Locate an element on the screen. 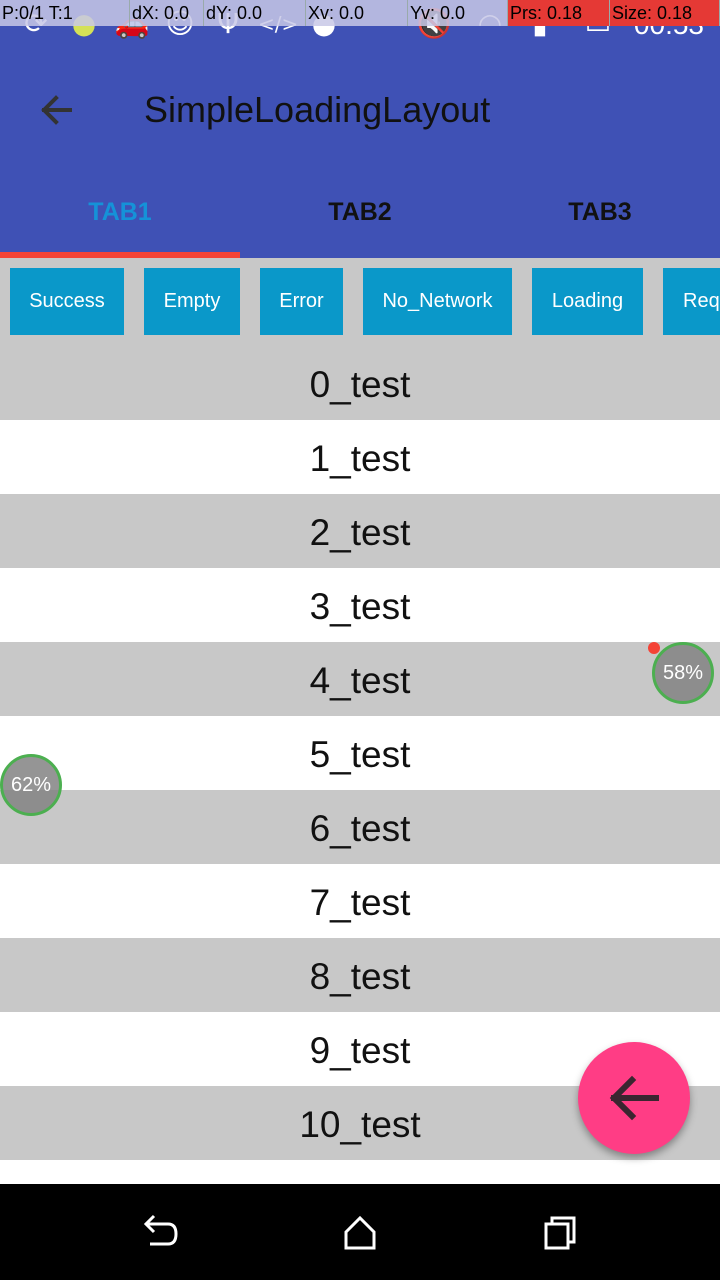 The width and height of the screenshot is (720, 1280). notification-dot is located at coordinates (654, 648).